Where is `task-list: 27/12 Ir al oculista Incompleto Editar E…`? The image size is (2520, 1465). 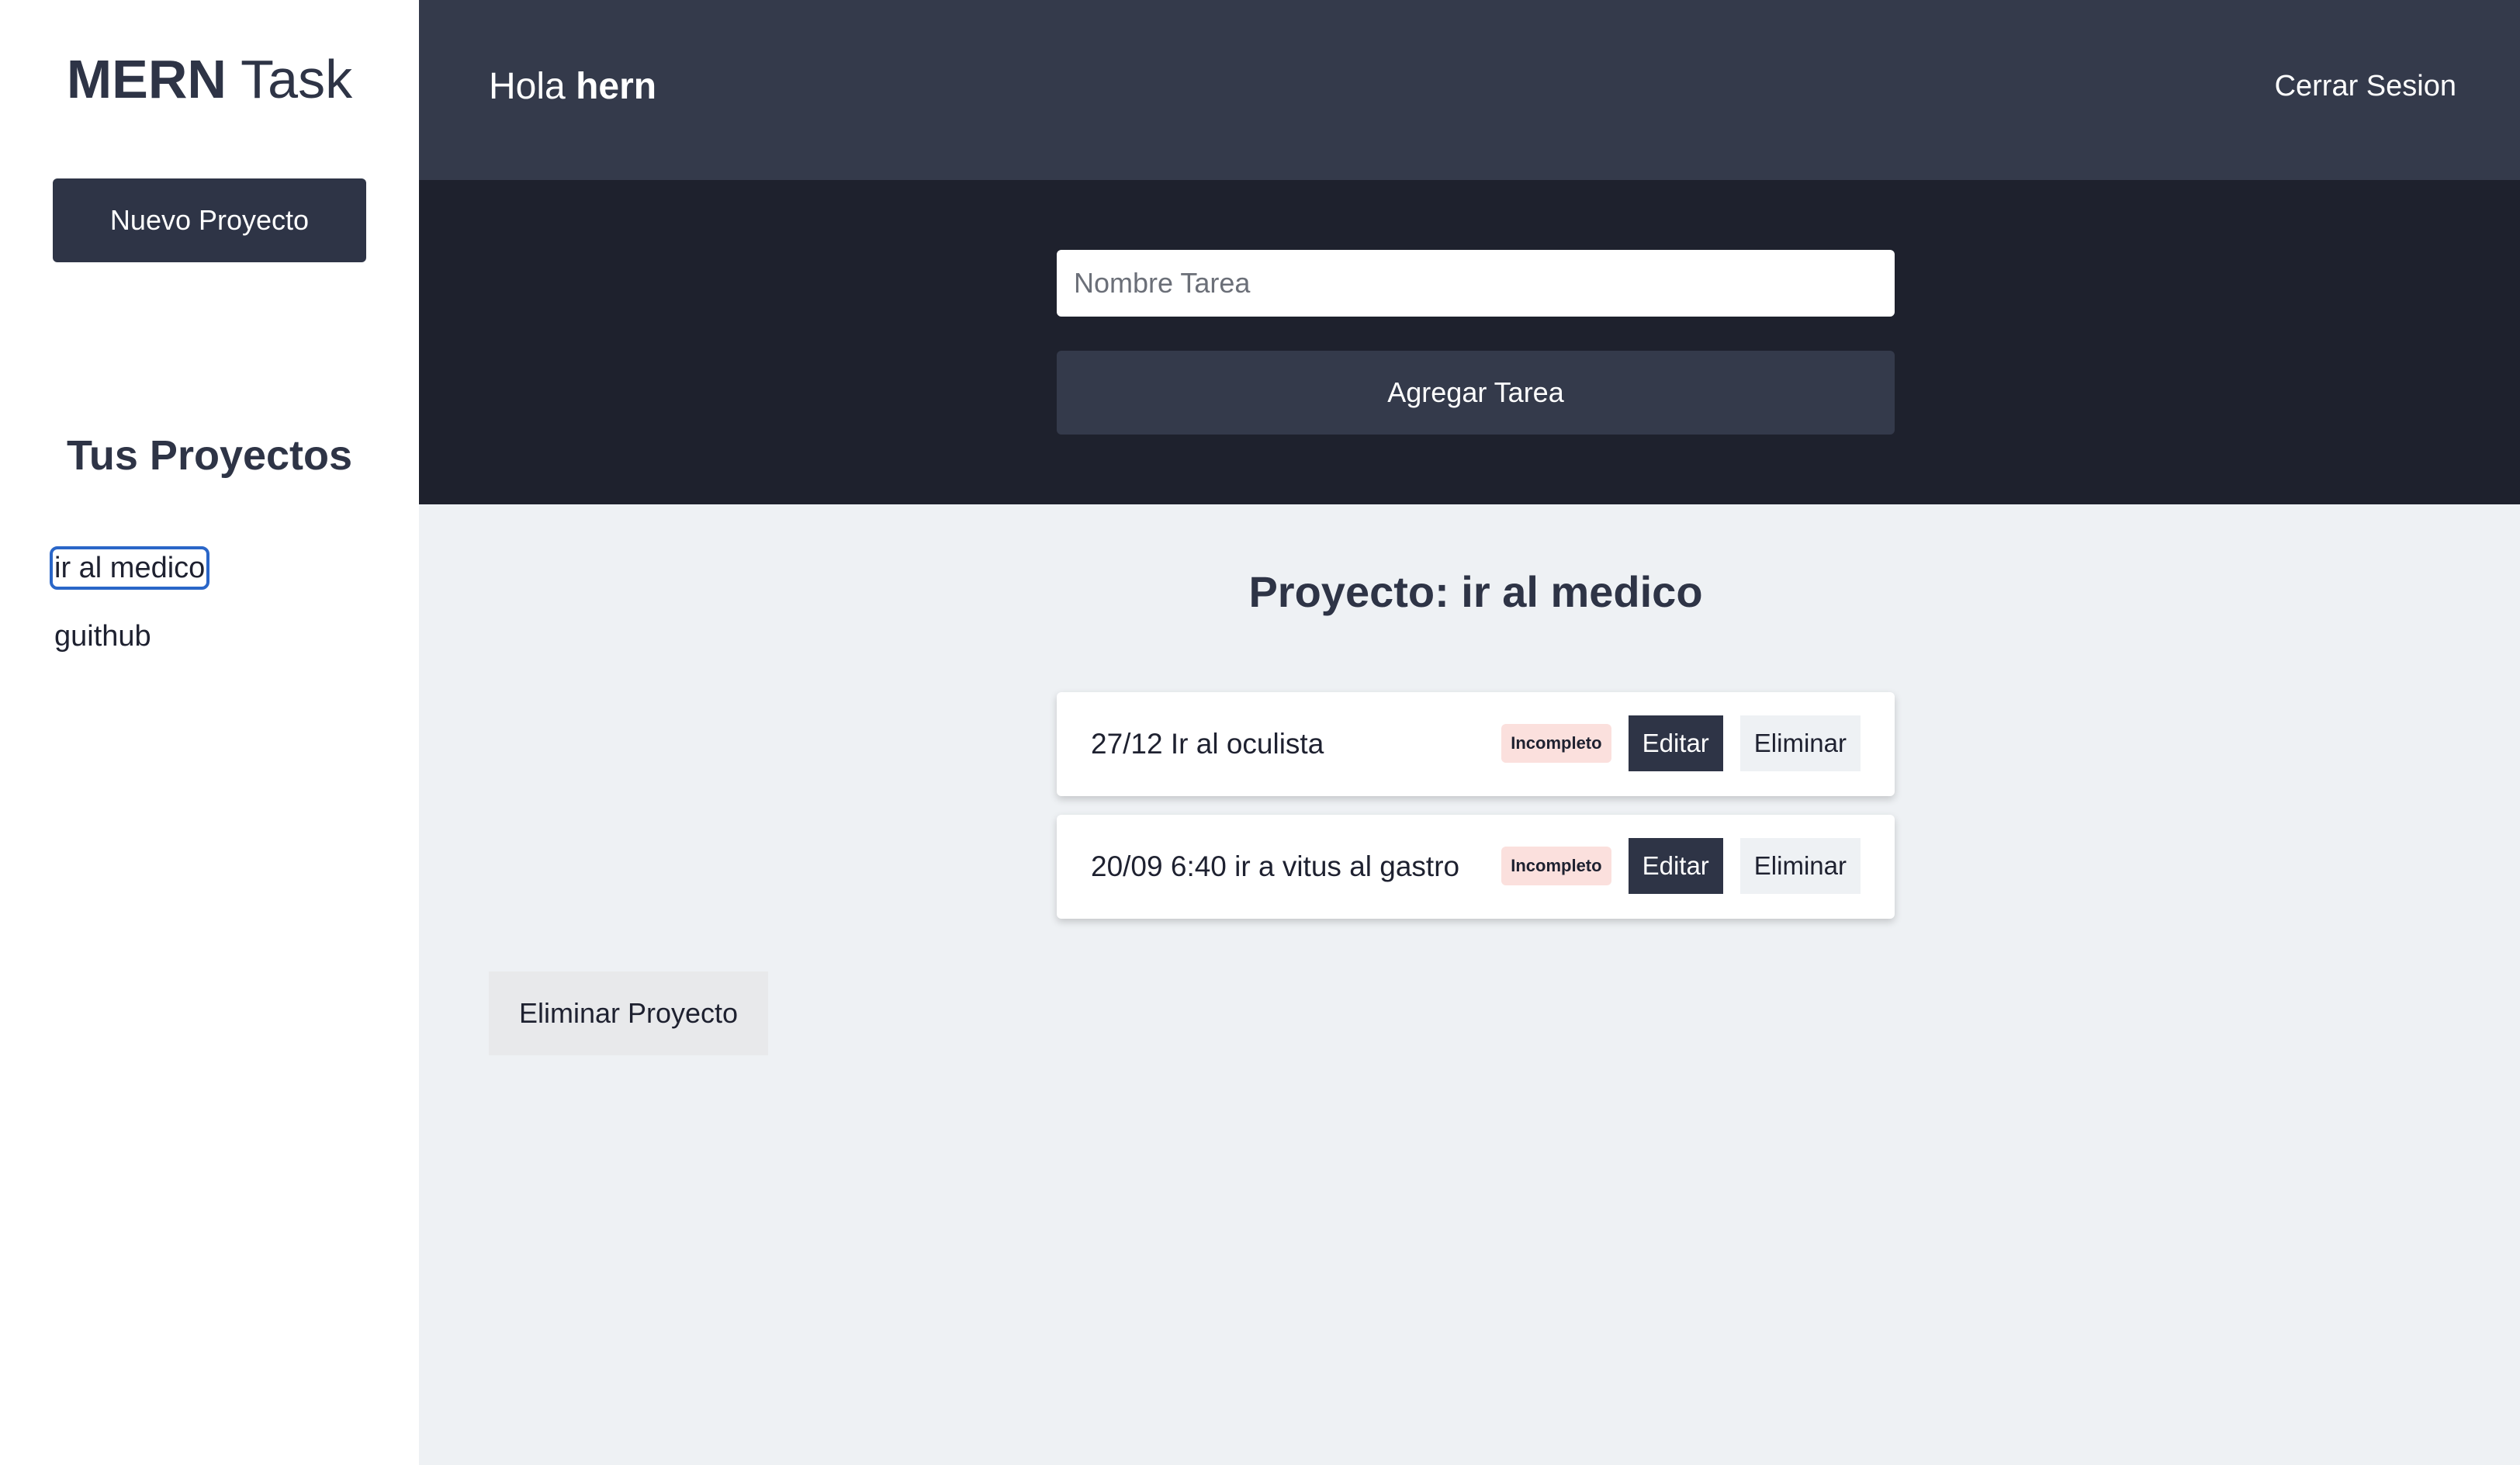 task-list: 27/12 Ir al oculista Incompleto Editar E… is located at coordinates (1476, 814).